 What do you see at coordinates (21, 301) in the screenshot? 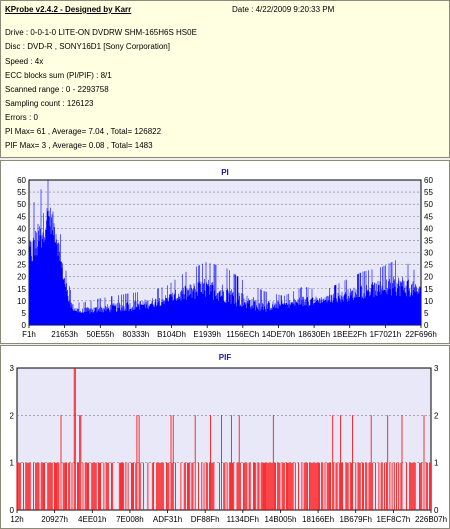
I see `pi-ytick-left-label: 10` at bounding box center [21, 301].